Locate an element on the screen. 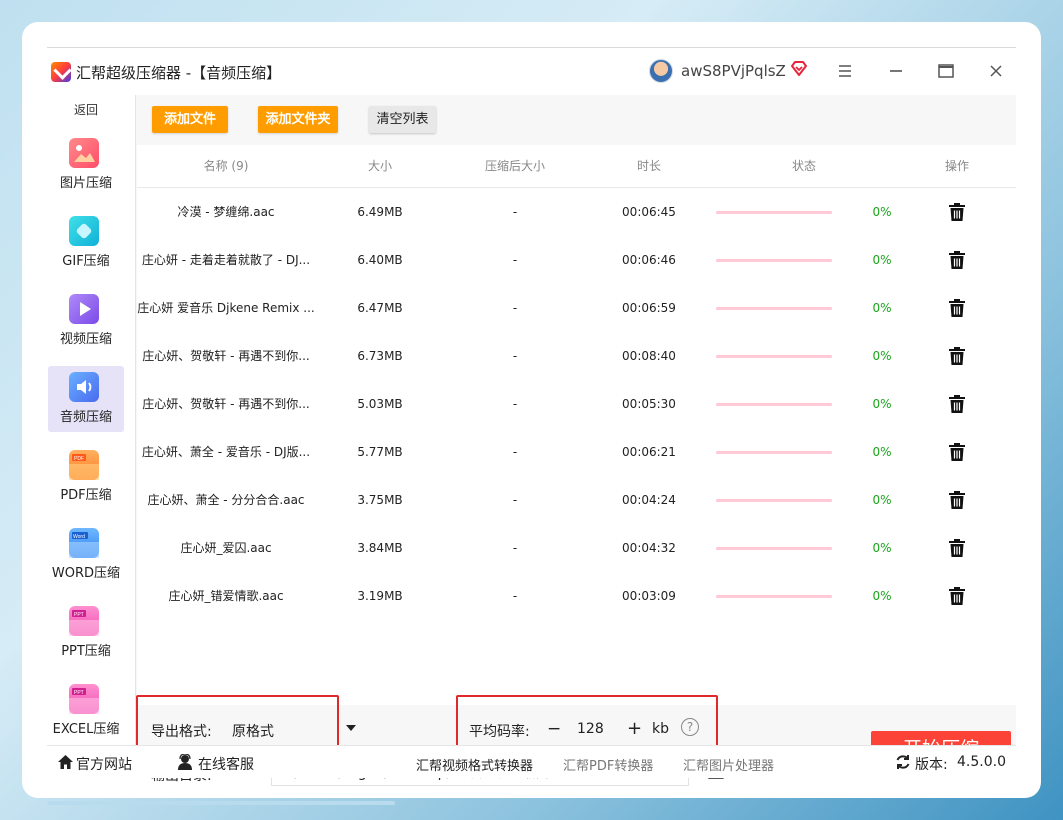 This screenshot has height=820, width=1063. minimize-icon is located at coordinates (896, 71).